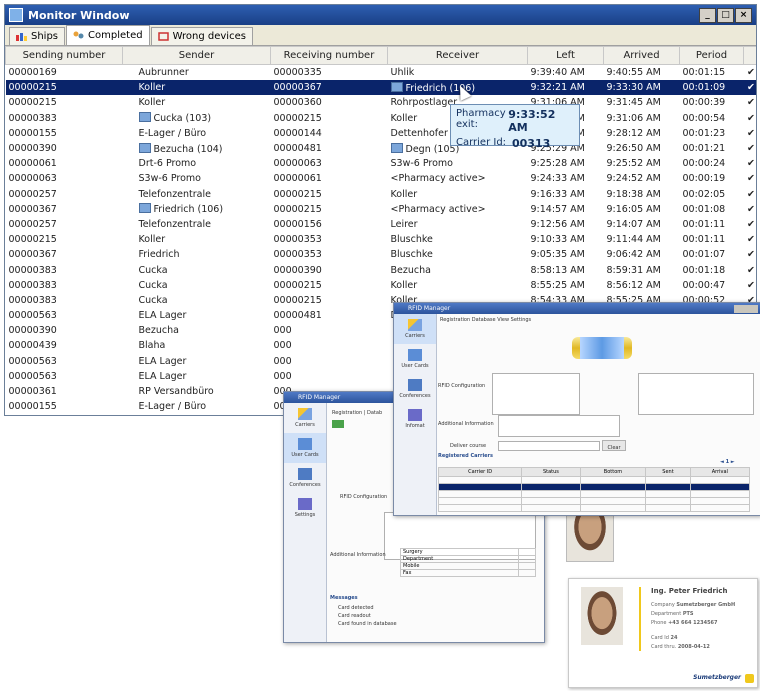 This screenshot has width=760, height=691. Describe the element at coordinates (559, 426) in the screenshot. I see `additional-info-field` at that location.